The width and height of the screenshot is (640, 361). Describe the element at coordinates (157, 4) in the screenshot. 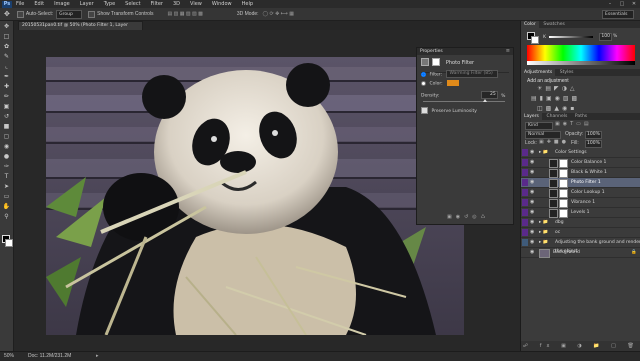

I see `menu-filter: Filter` at that location.